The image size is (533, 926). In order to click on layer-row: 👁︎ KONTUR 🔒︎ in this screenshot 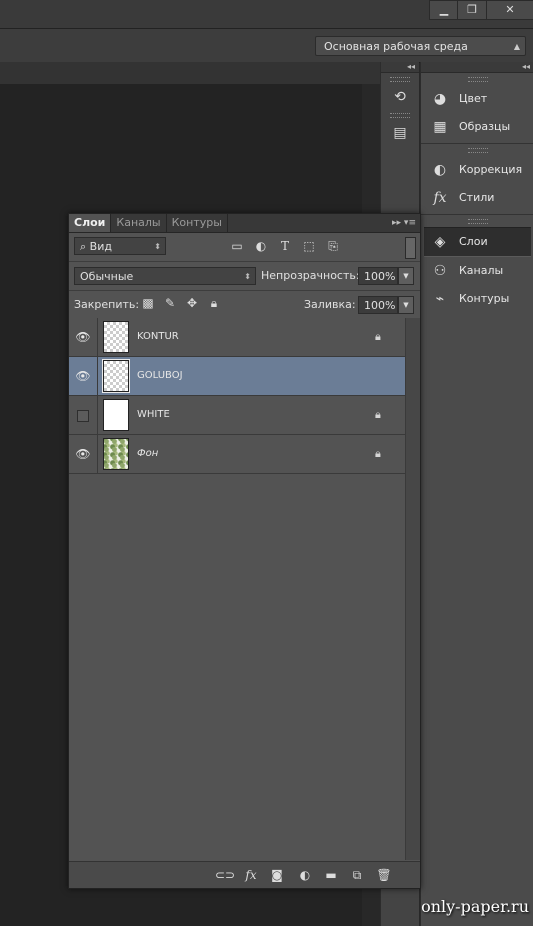, I will do `click(237, 337)`.